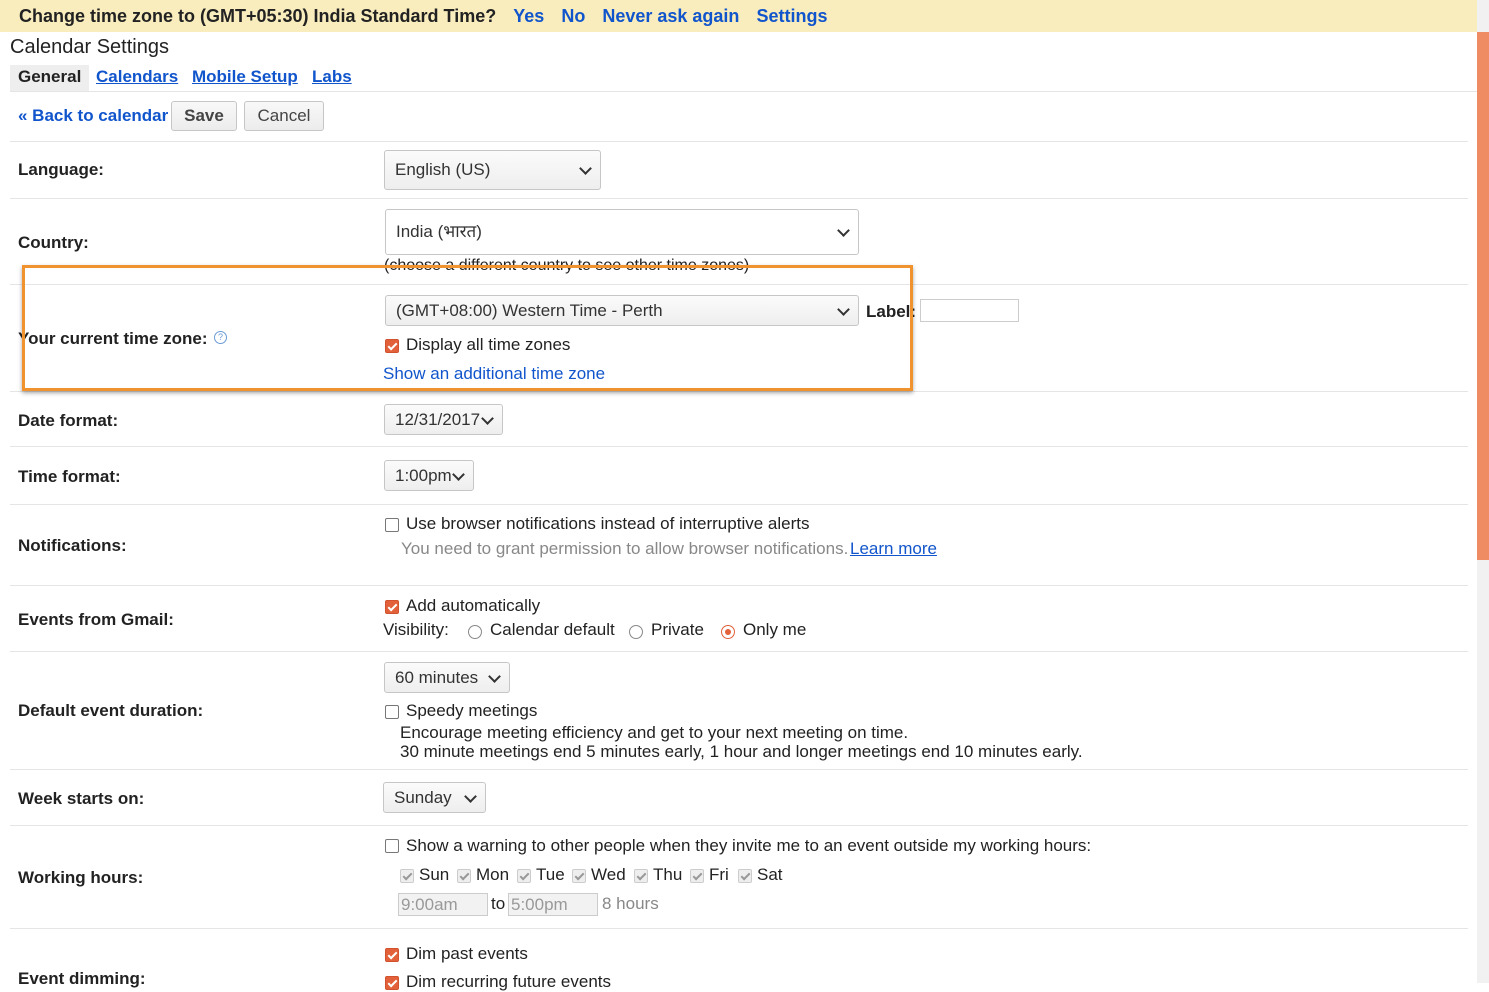  What do you see at coordinates (893, 549) in the screenshot?
I see `learn-more-link: Learn more` at bounding box center [893, 549].